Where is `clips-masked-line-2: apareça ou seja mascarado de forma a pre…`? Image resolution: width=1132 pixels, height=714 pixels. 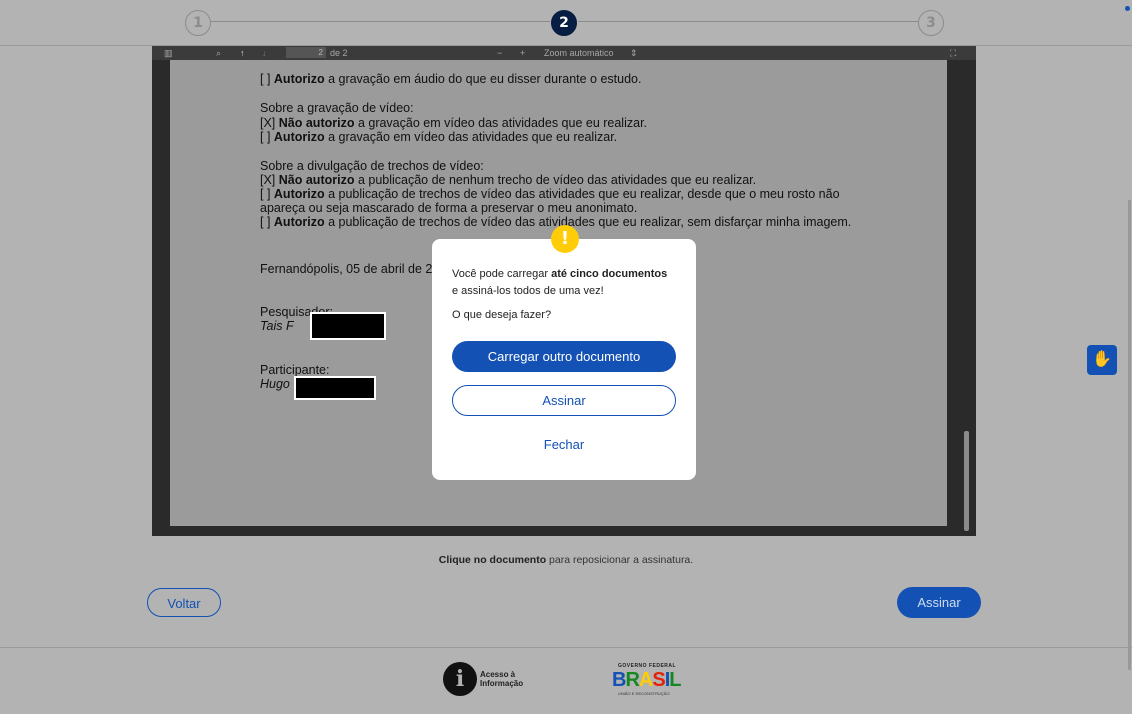 clips-masked-line-2: apareça ou seja mascarado de forma a pre… is located at coordinates (449, 208).